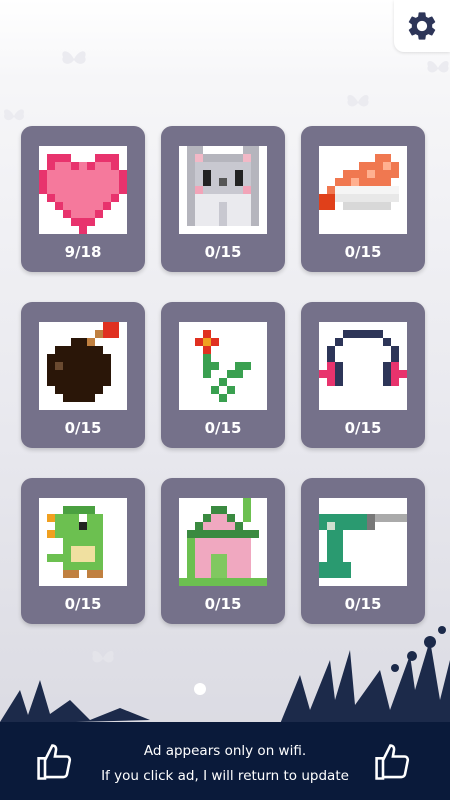 The image size is (450, 800). I want to click on puzzle-card-headphones: 0/15, so click(363, 375).